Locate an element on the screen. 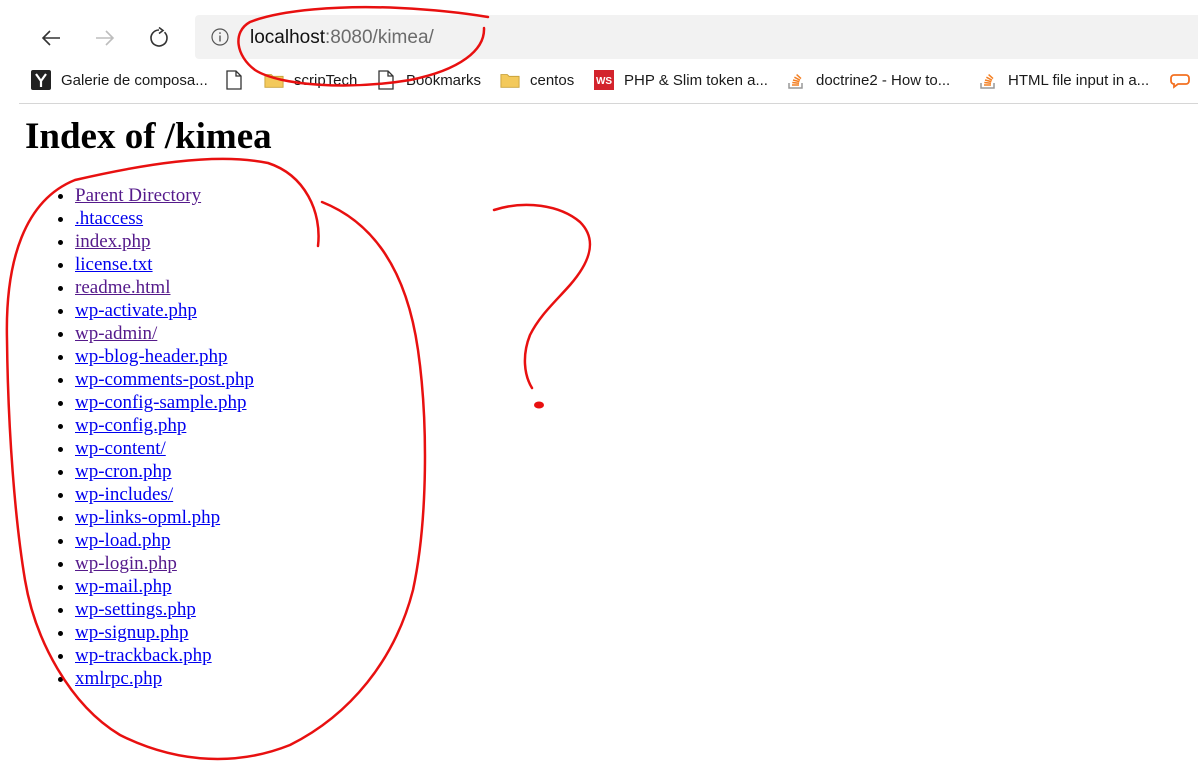 The width and height of the screenshot is (1198, 762). bookmark-label: scripTech is located at coordinates (326, 80).